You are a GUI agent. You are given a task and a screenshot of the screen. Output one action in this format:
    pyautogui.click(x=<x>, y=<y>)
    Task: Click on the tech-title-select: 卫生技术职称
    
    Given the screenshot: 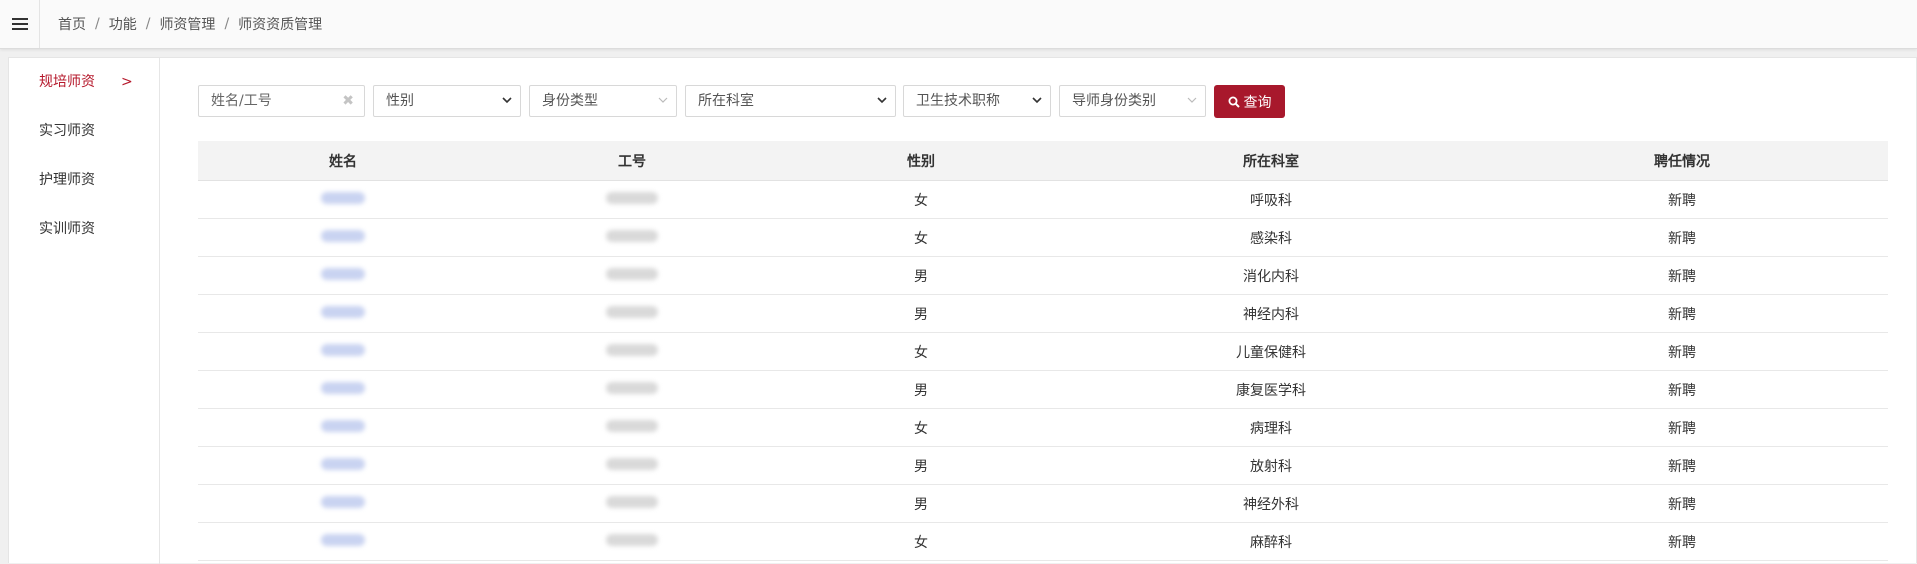 What is the action you would take?
    pyautogui.click(x=977, y=101)
    